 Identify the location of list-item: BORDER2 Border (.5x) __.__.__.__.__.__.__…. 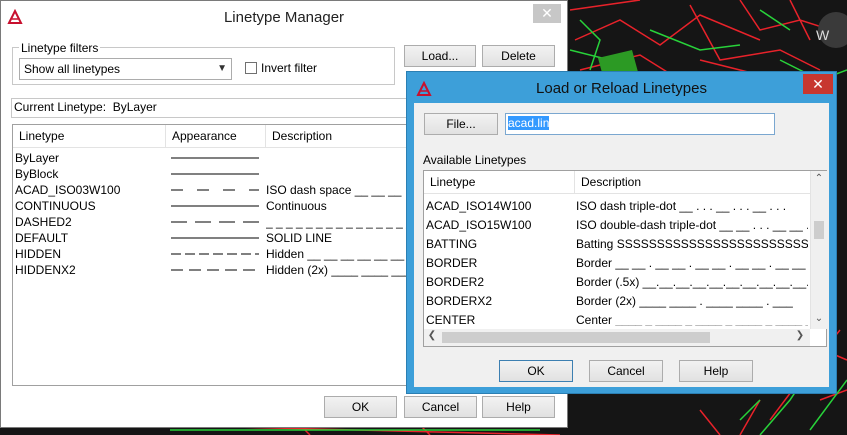
(617, 282).